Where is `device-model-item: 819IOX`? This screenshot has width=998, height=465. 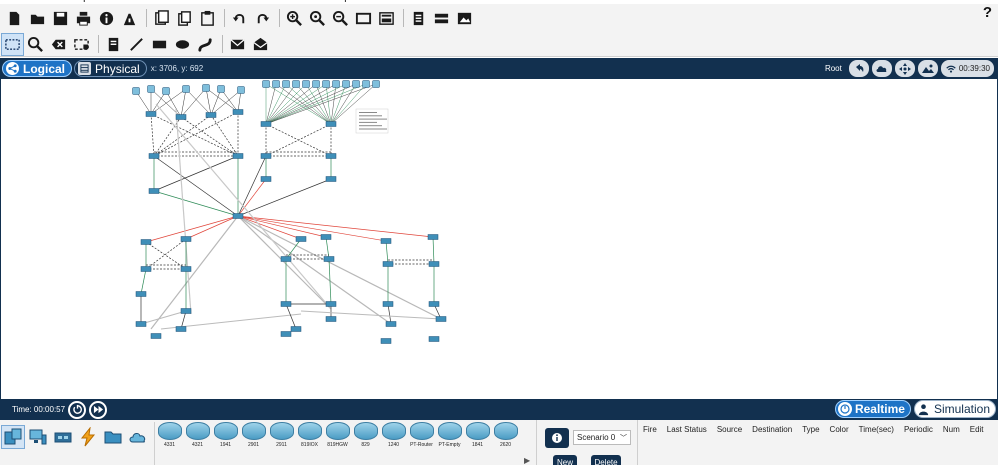 device-model-item: 819IOX is located at coordinates (309, 443).